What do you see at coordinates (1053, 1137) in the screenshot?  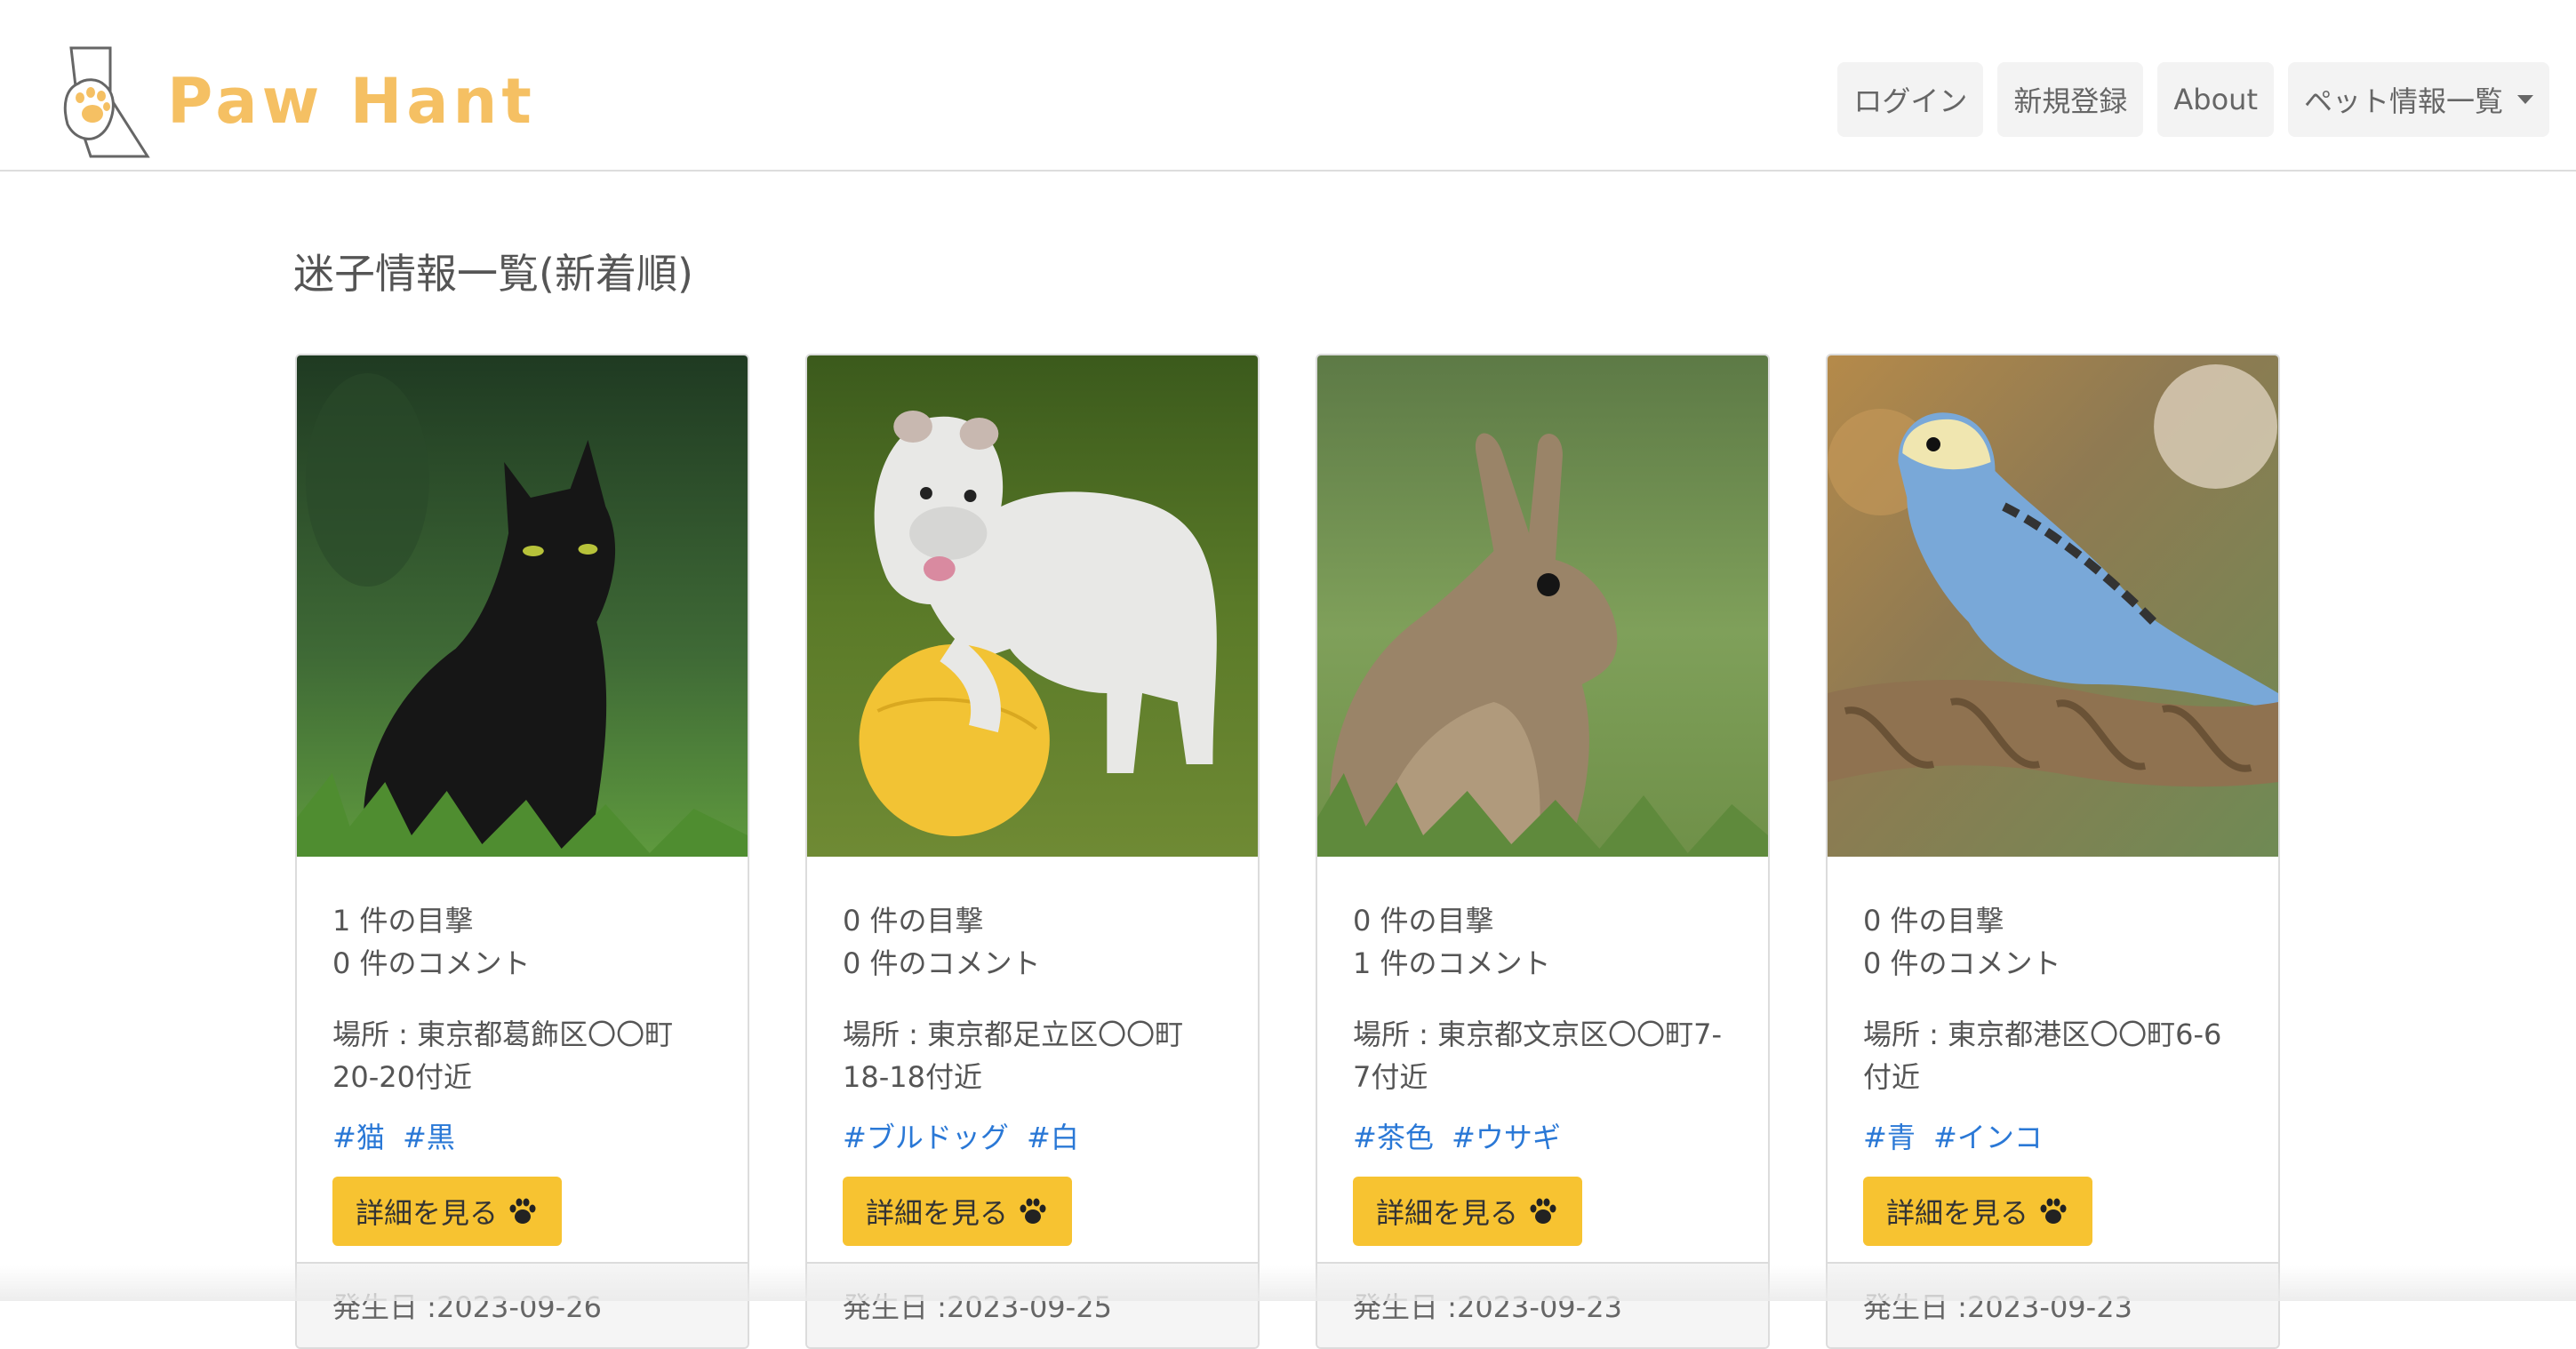 I see `tag-link: #白` at bounding box center [1053, 1137].